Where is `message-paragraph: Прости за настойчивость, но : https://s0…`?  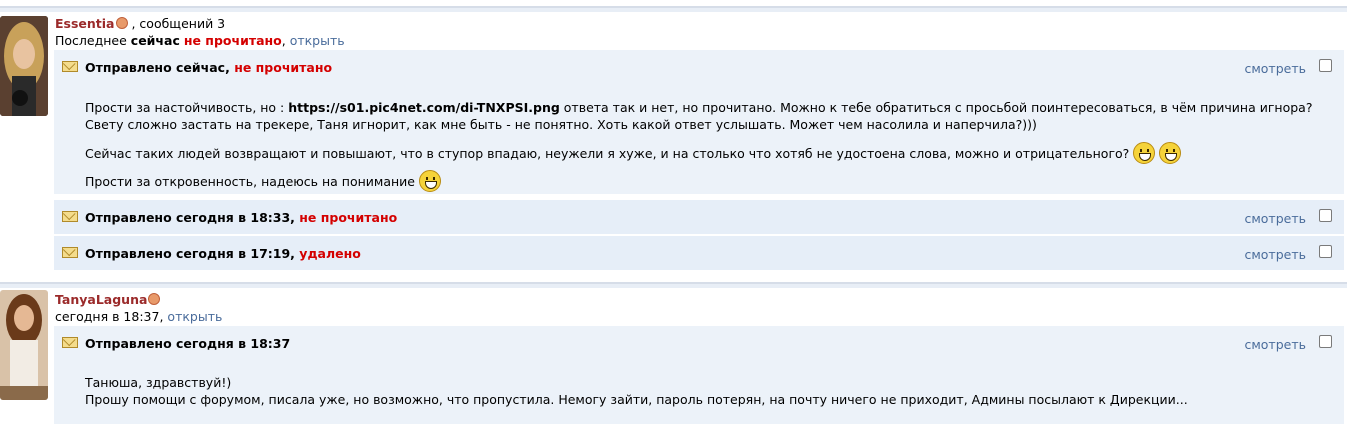 message-paragraph: Прости за настойчивость, но : https://s0… is located at coordinates (699, 116).